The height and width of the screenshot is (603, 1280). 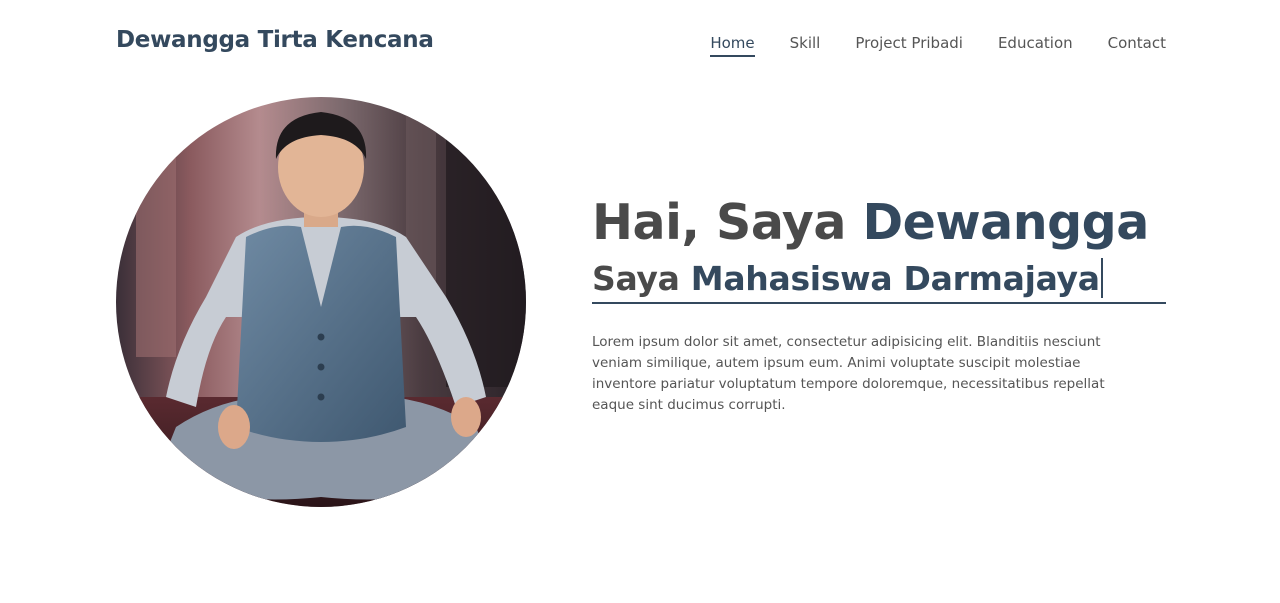 What do you see at coordinates (1137, 45) in the screenshot?
I see `nav-contact: Contact` at bounding box center [1137, 45].